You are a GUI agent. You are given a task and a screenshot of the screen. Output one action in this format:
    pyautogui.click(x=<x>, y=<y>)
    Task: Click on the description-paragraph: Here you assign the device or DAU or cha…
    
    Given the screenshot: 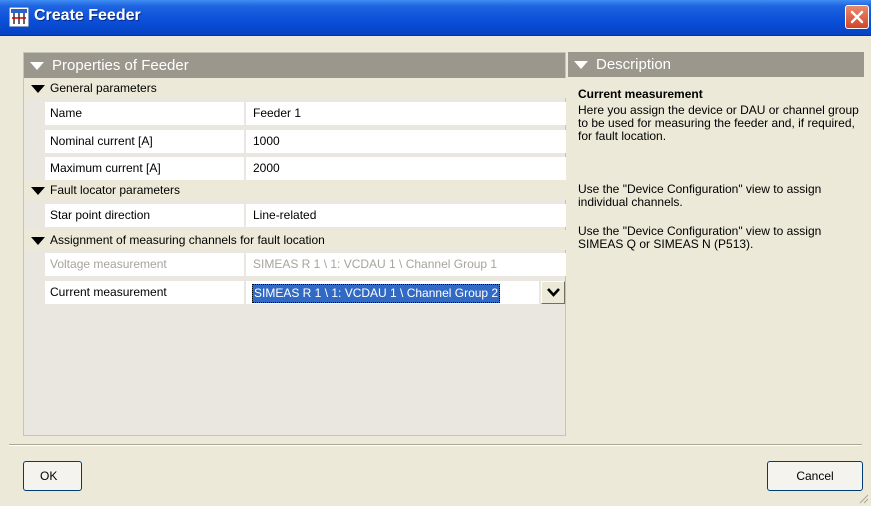 What is the action you would take?
    pyautogui.click(x=718, y=123)
    